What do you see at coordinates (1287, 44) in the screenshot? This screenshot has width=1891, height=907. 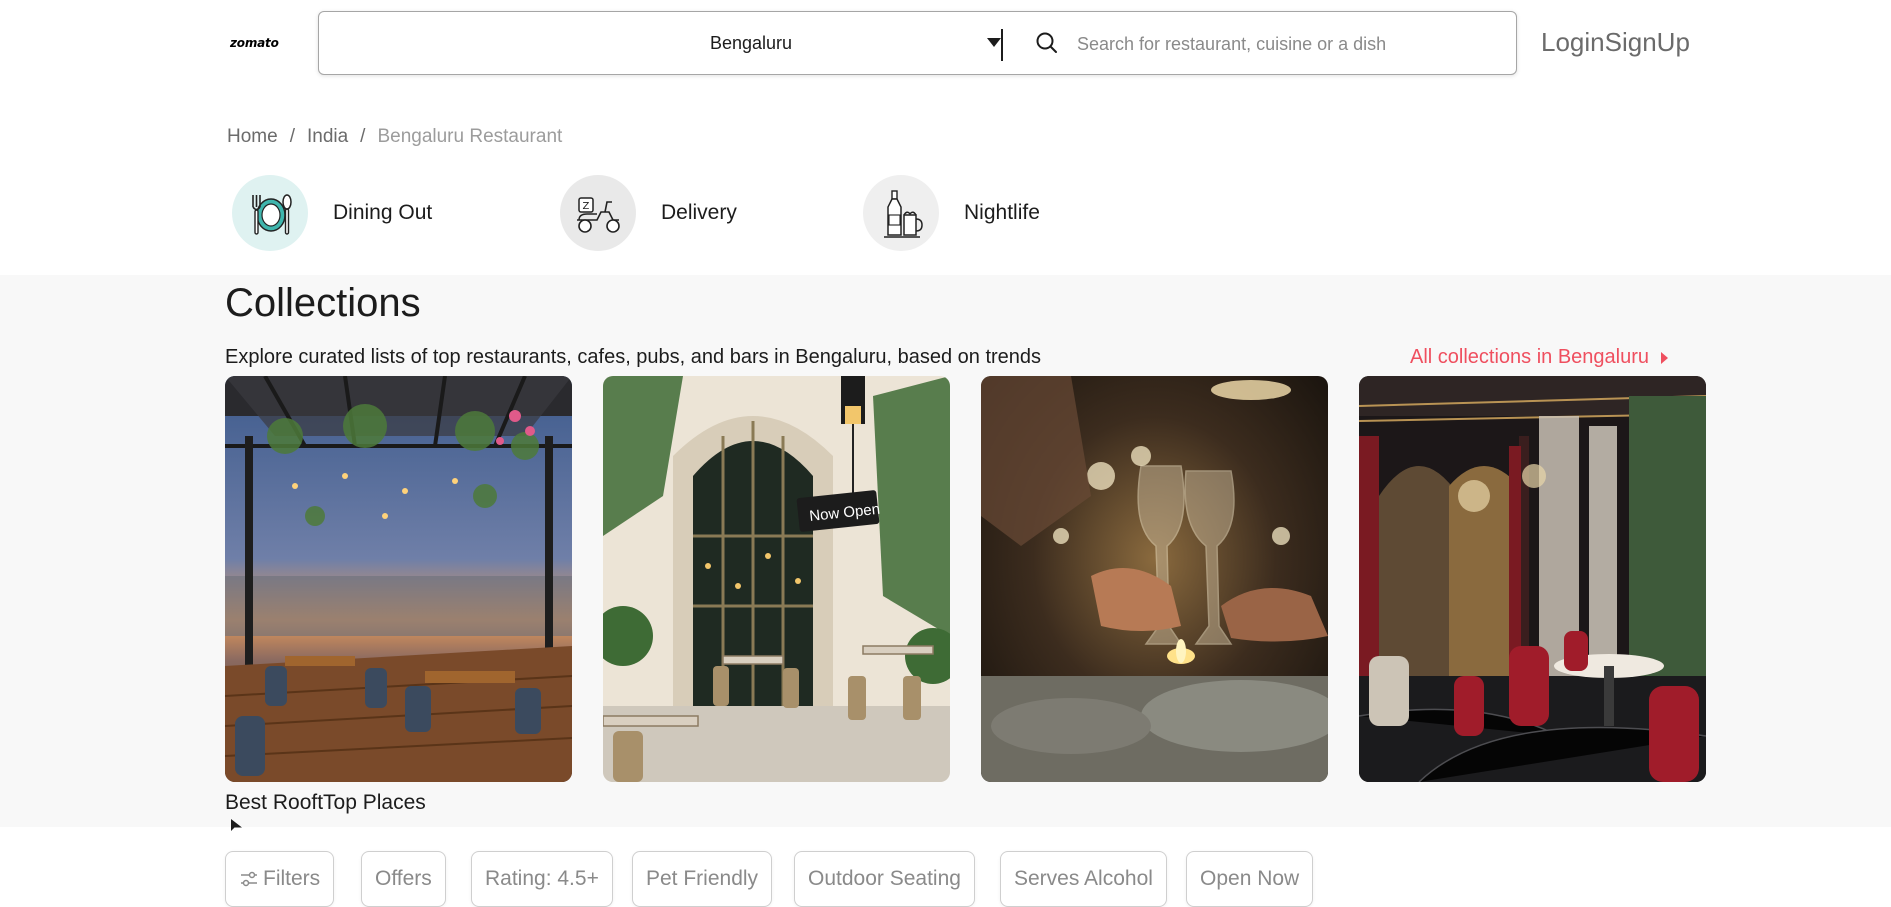 I see `search-input` at bounding box center [1287, 44].